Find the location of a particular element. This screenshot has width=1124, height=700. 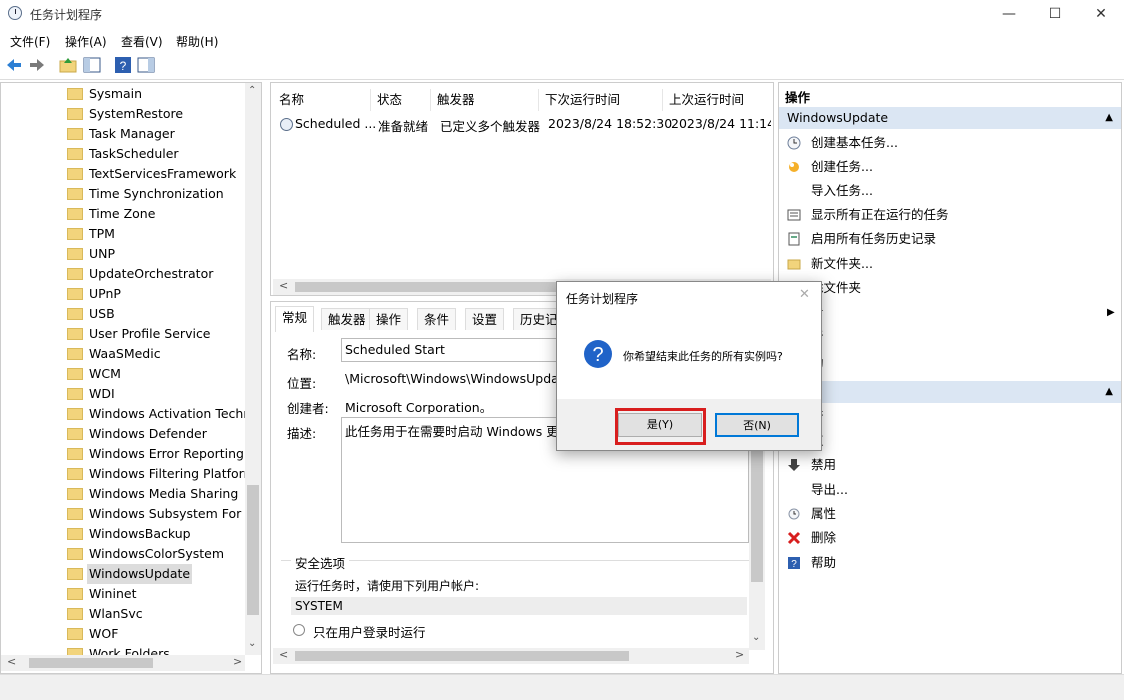

tab-triggers: 触发器 is located at coordinates (347, 319).